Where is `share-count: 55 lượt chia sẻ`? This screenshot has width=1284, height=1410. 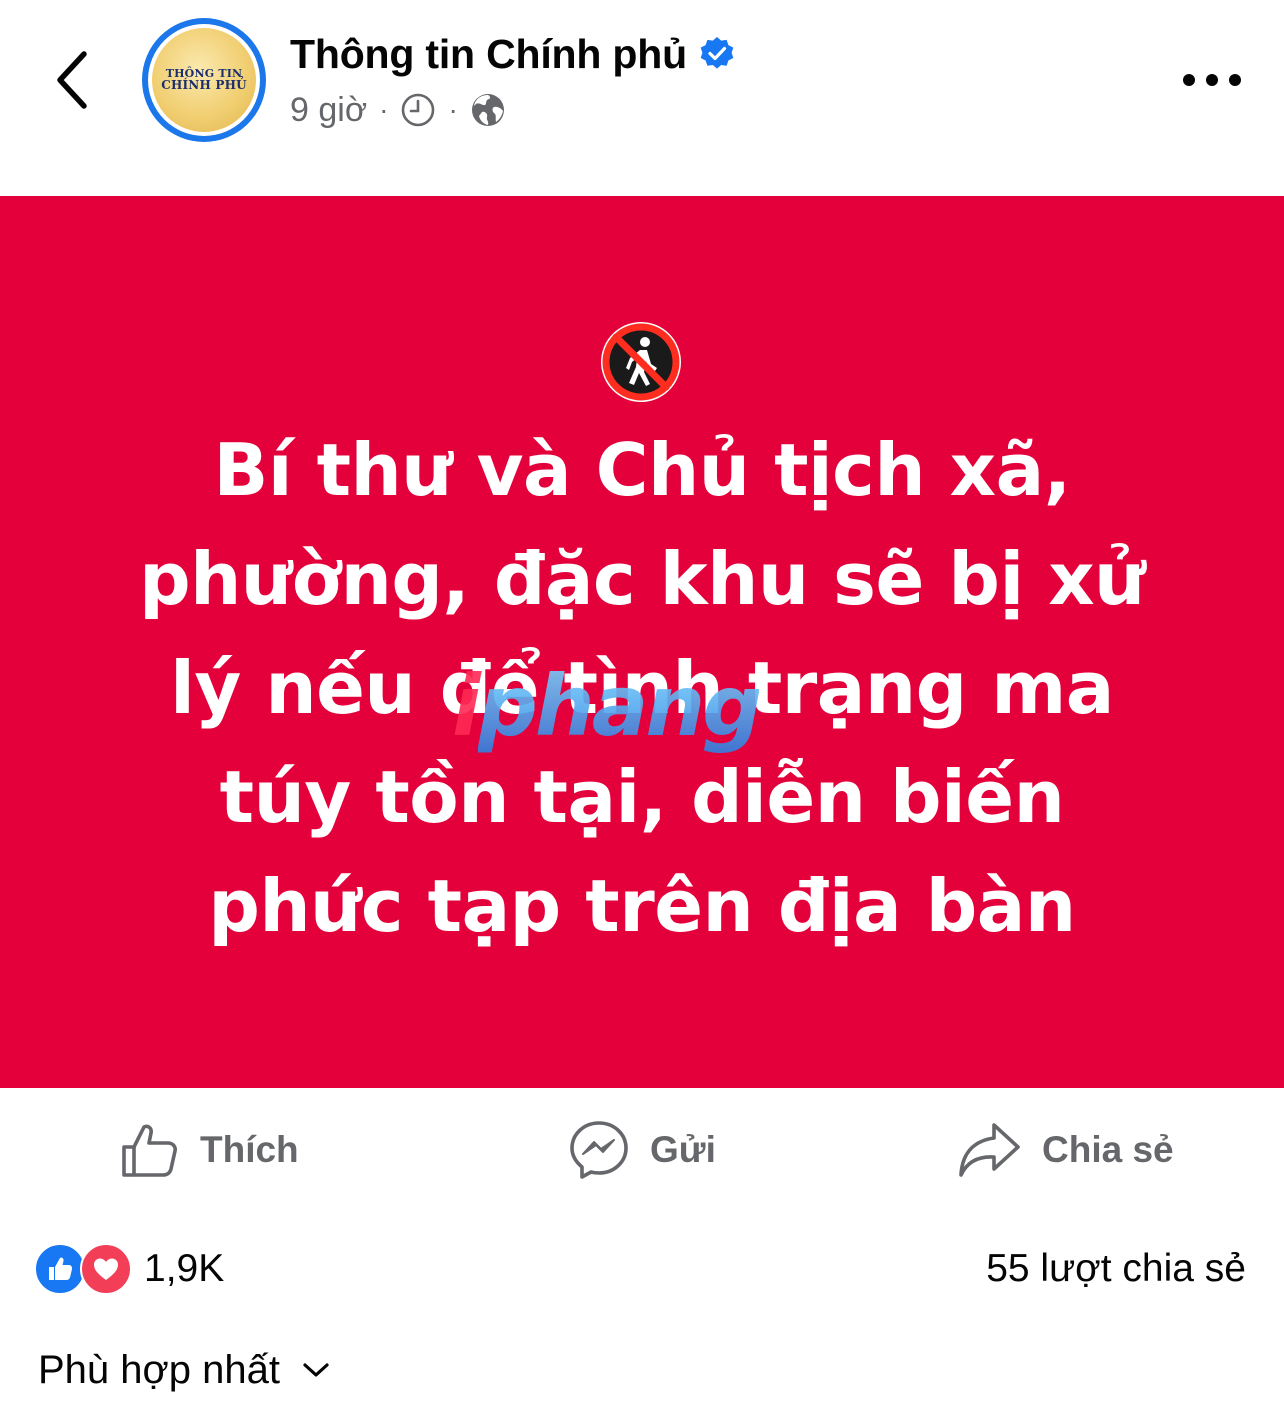 share-count: 55 lượt chia sẻ is located at coordinates (1116, 1269).